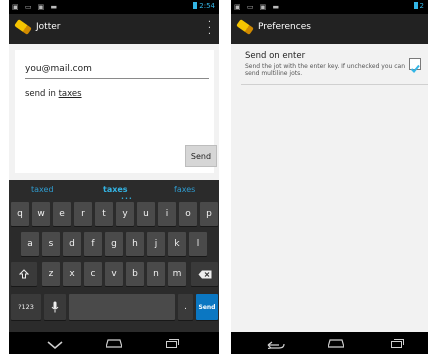 The width and height of the screenshot is (428, 354). I want to click on key-s: s, so click(51, 244).